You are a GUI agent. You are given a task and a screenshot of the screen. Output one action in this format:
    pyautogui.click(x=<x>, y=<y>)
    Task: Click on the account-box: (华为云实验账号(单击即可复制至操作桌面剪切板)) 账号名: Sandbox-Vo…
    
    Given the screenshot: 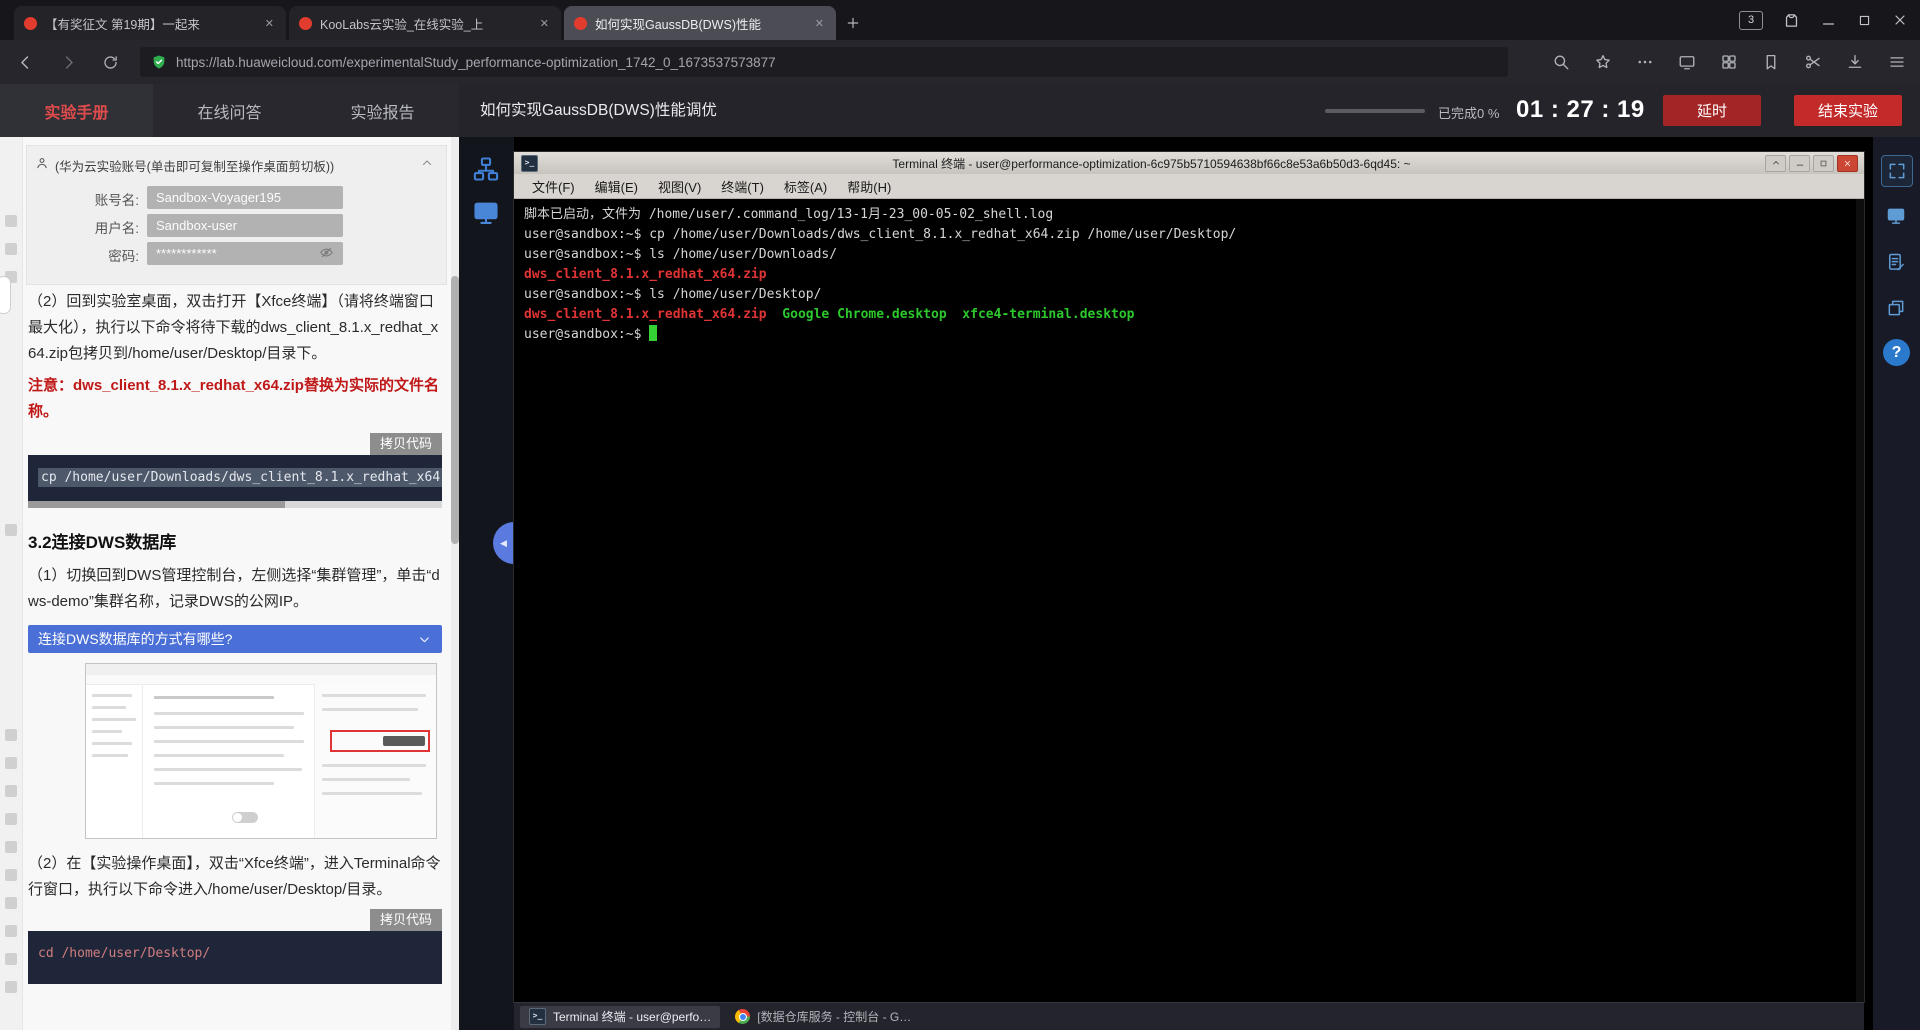 What is the action you would take?
    pyautogui.click(x=236, y=215)
    